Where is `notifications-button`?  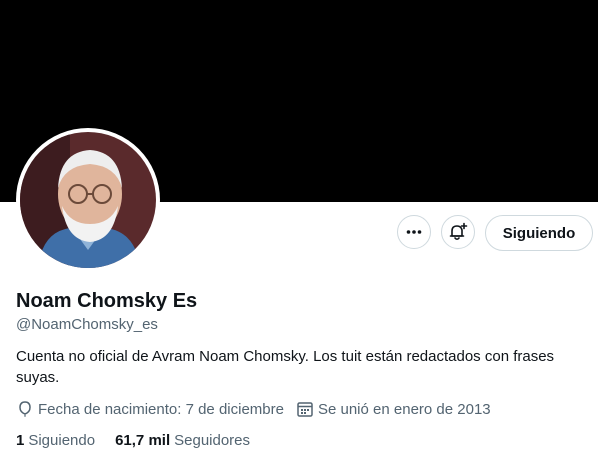
notifications-button is located at coordinates (458, 232).